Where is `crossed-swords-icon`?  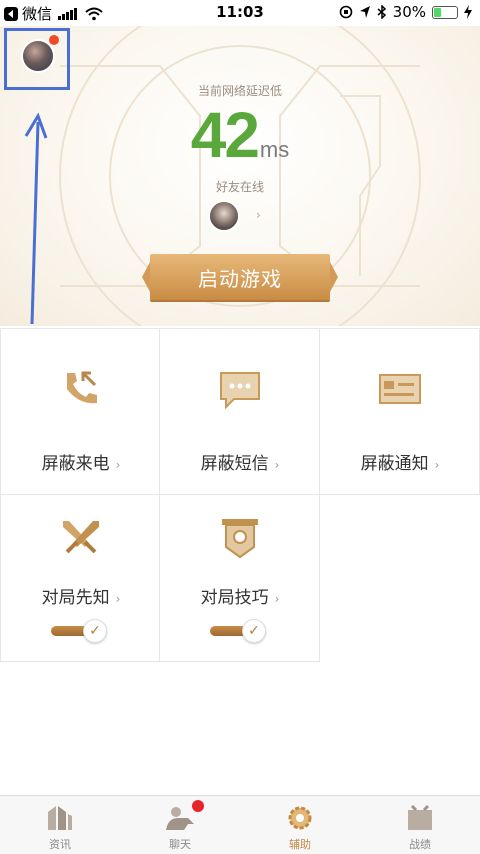 crossed-swords-icon is located at coordinates (81, 537).